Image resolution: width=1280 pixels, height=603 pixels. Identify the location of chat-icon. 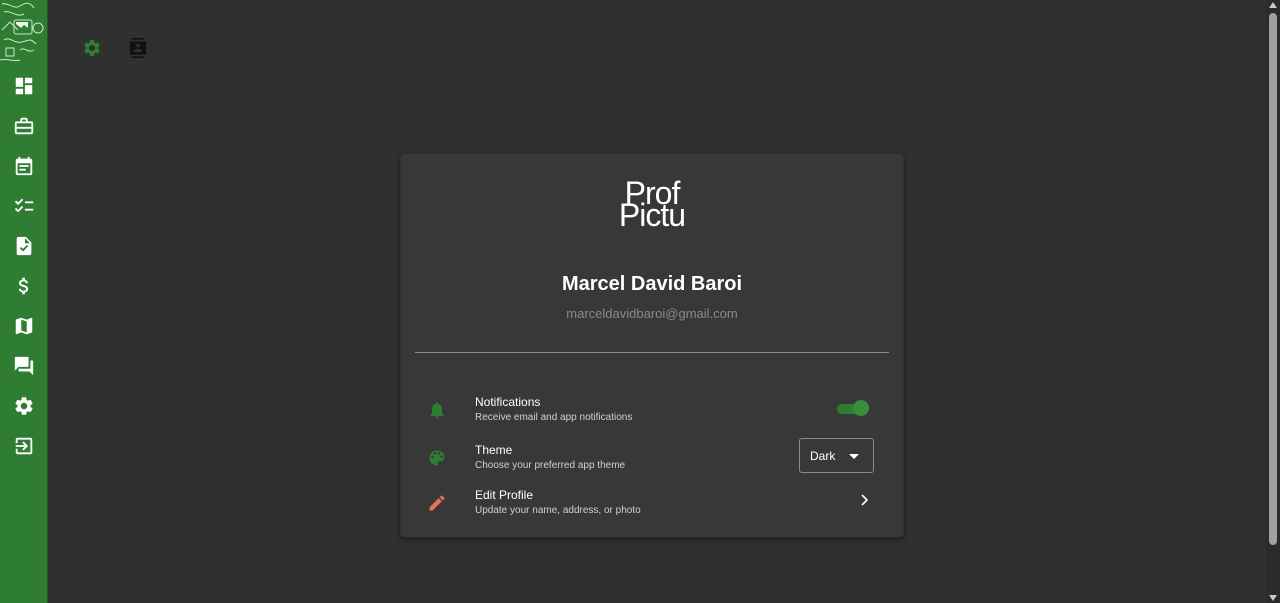
(24, 366).